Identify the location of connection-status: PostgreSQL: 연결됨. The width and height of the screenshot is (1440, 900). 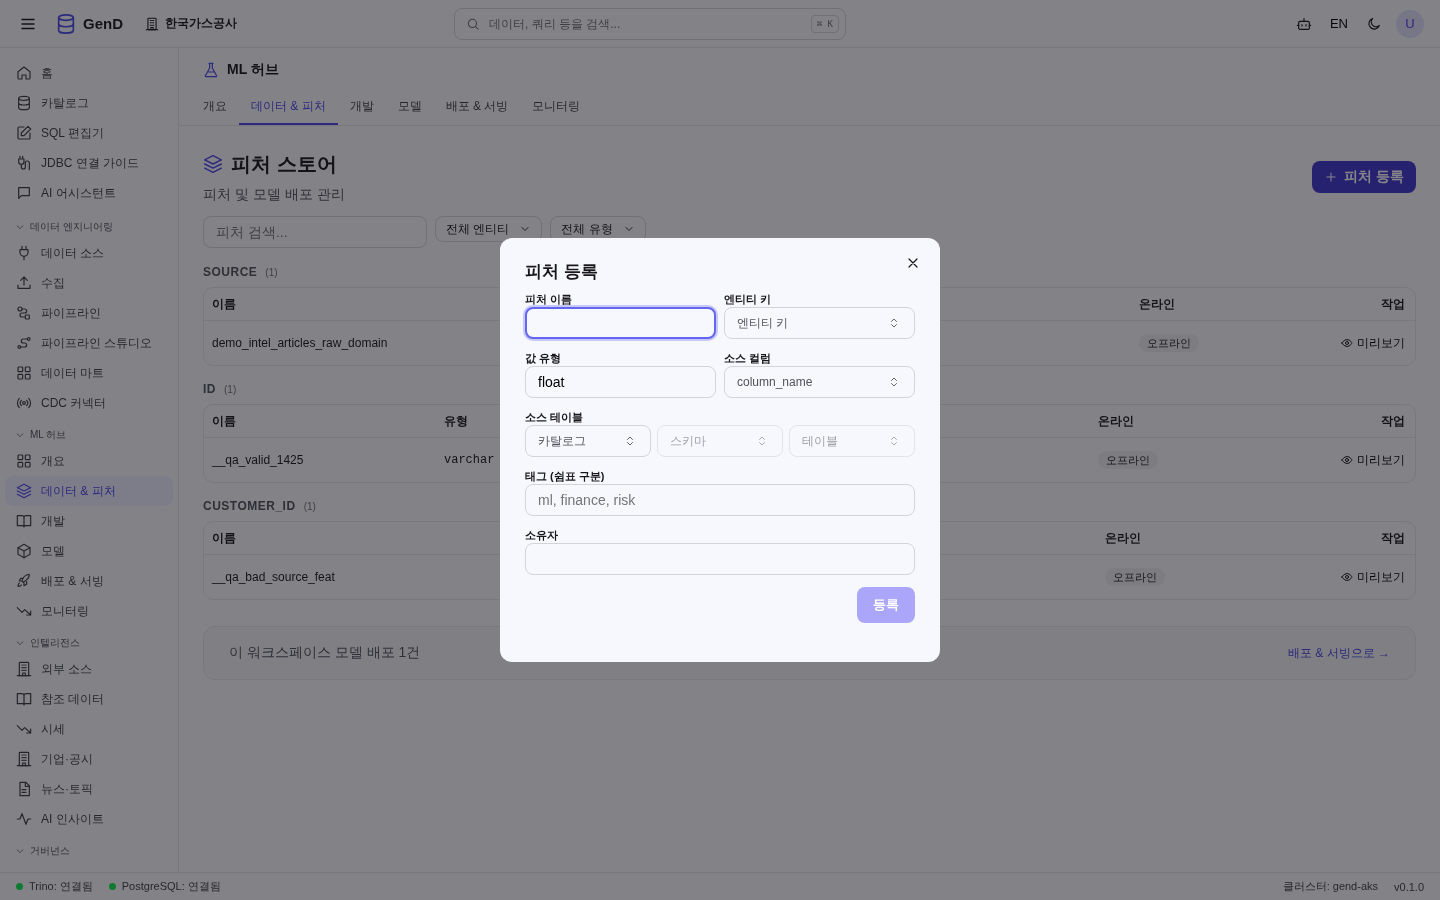
(171, 886).